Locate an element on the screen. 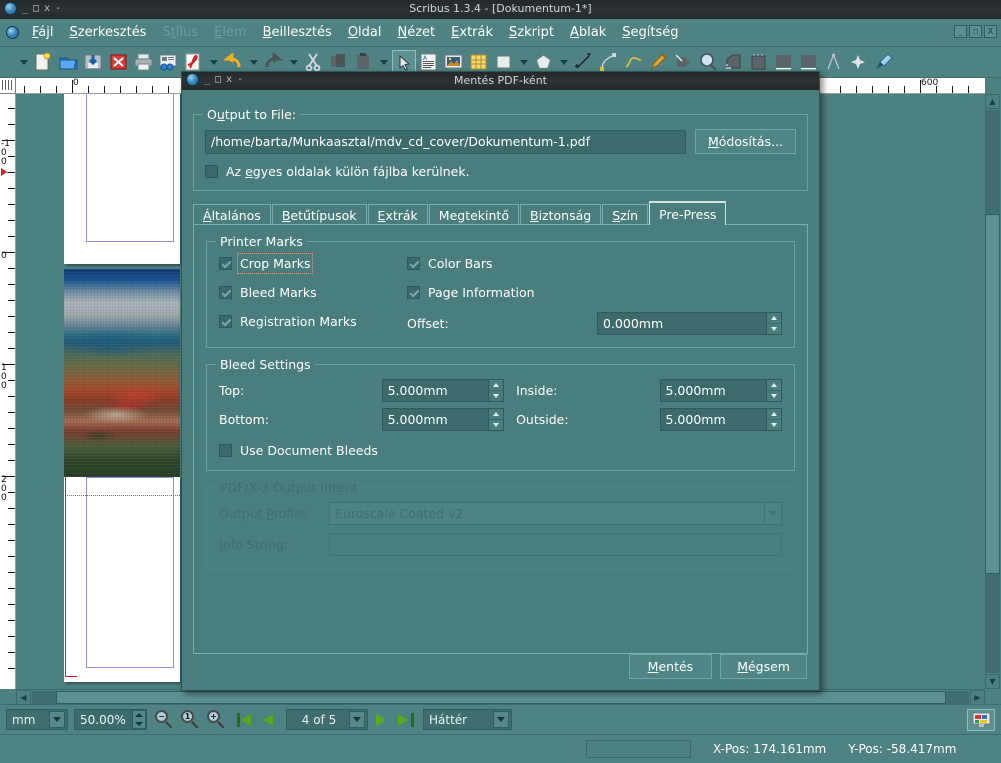  menu-oldal: Oldal is located at coordinates (365, 32).